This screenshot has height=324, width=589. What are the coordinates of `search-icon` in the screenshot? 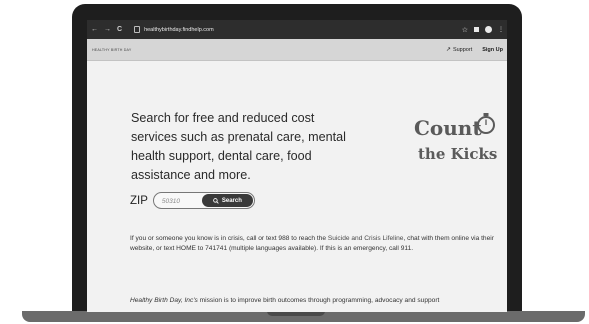 It's located at (216, 200).